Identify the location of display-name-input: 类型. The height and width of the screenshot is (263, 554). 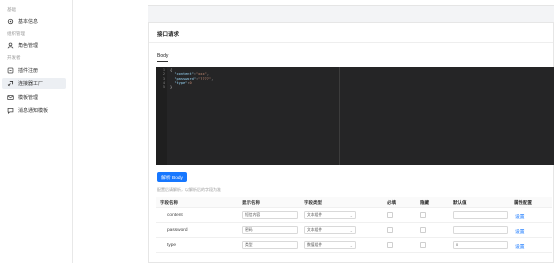
(270, 245).